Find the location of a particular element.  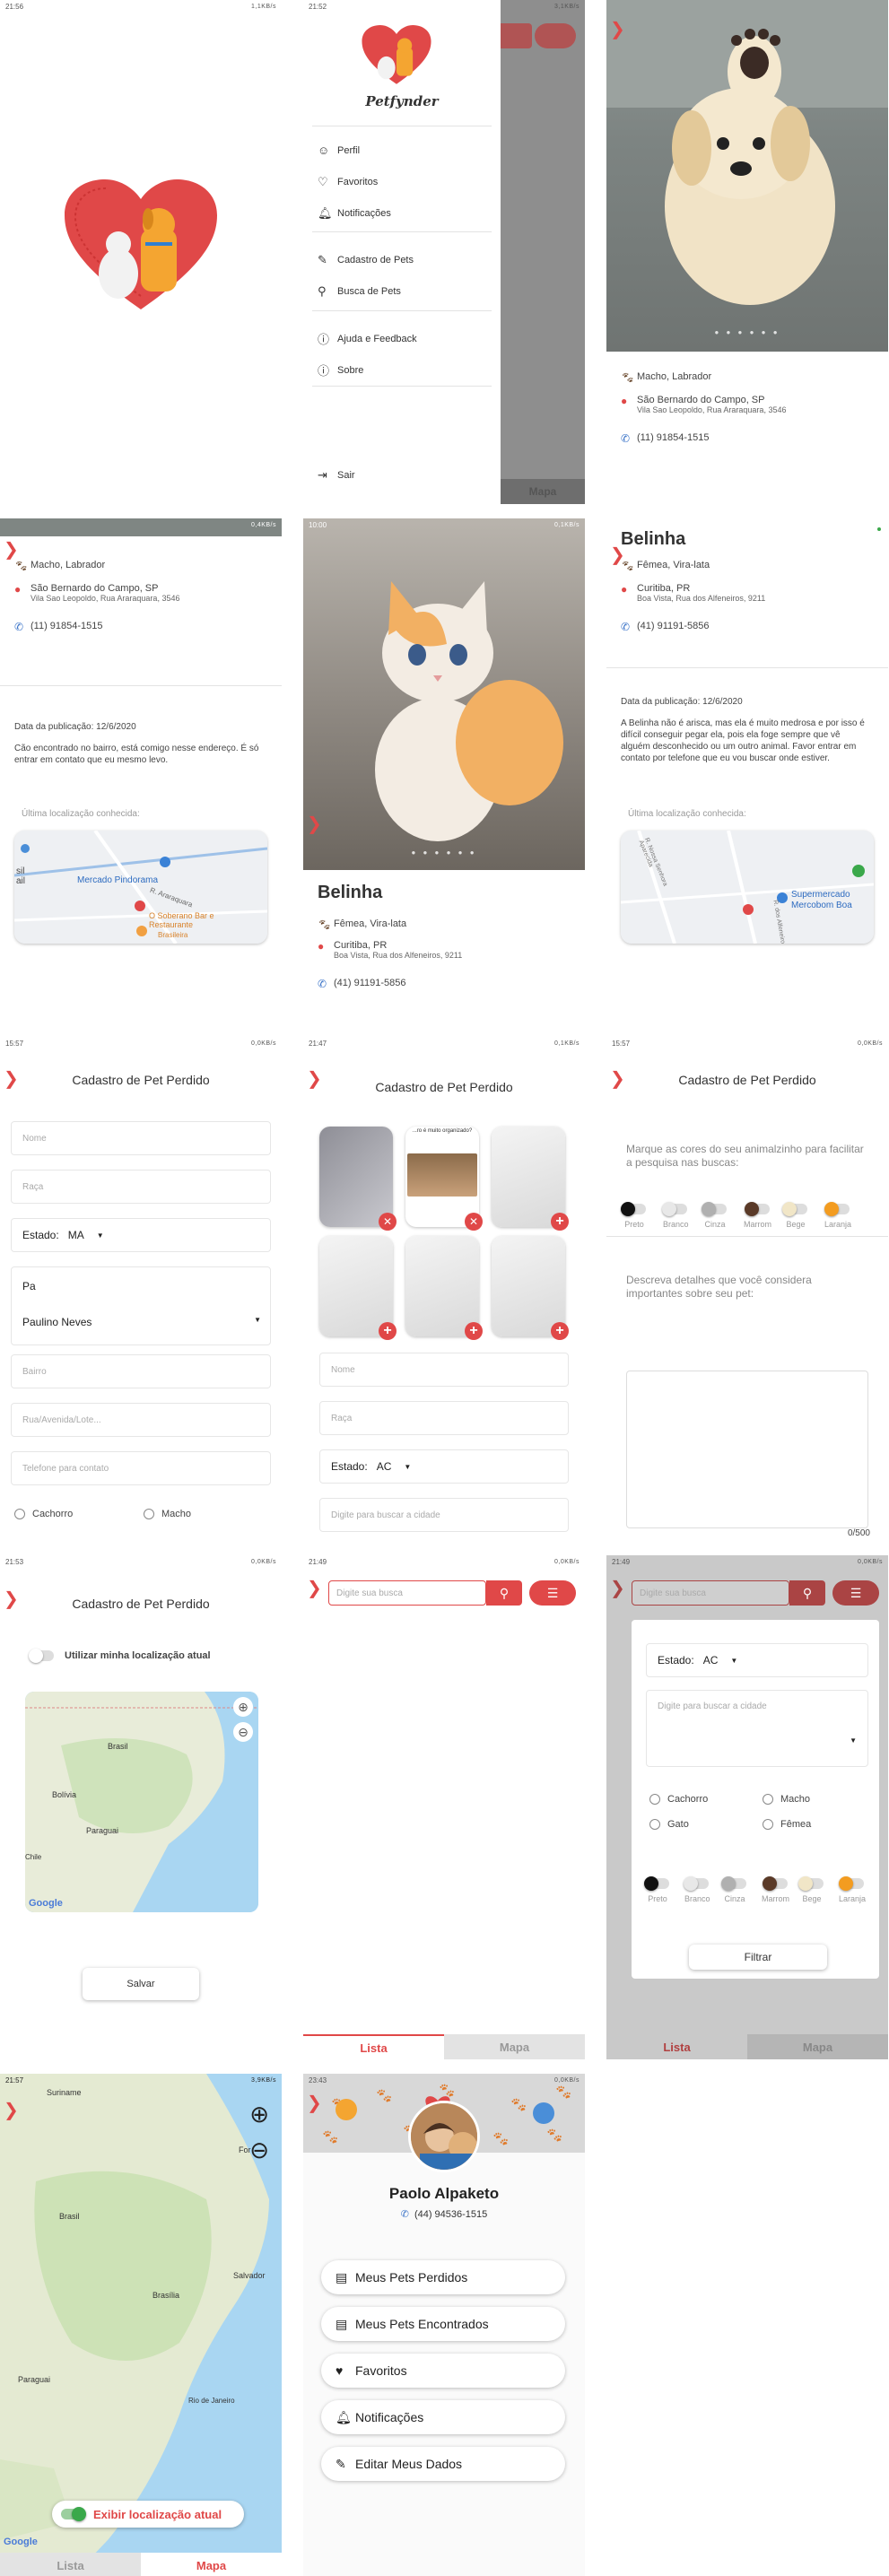

profile-item-label: Notificações is located at coordinates (389, 2417).